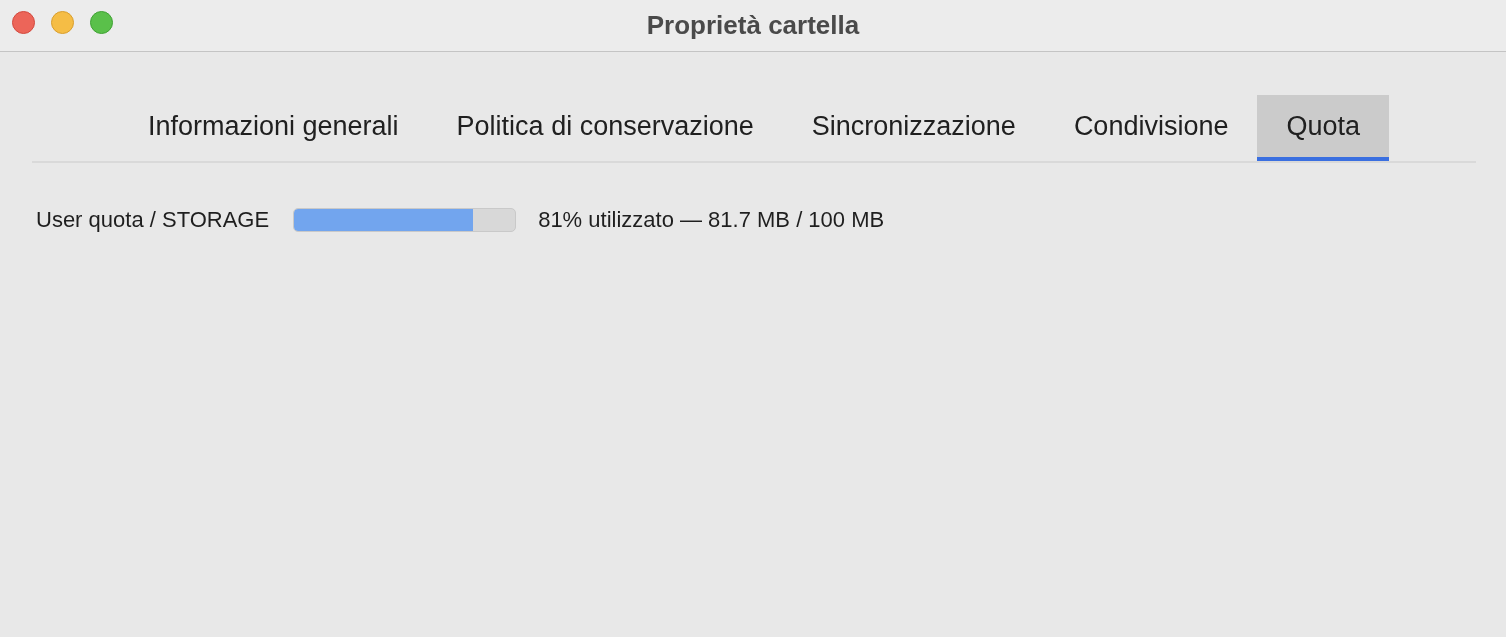 This screenshot has height=637, width=1506. What do you see at coordinates (753, 25) in the screenshot?
I see `window-title: Proprietà cartella` at bounding box center [753, 25].